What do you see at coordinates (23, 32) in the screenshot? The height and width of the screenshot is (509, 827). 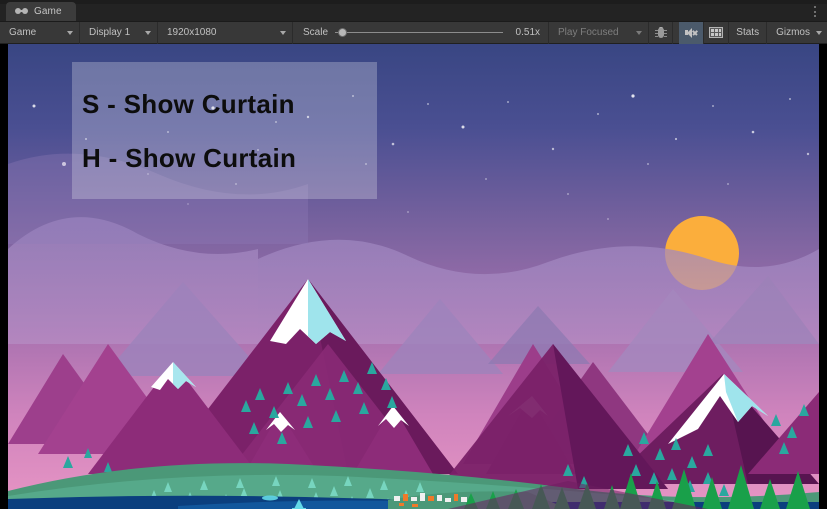 I see `game-aspect-label: Game` at bounding box center [23, 32].